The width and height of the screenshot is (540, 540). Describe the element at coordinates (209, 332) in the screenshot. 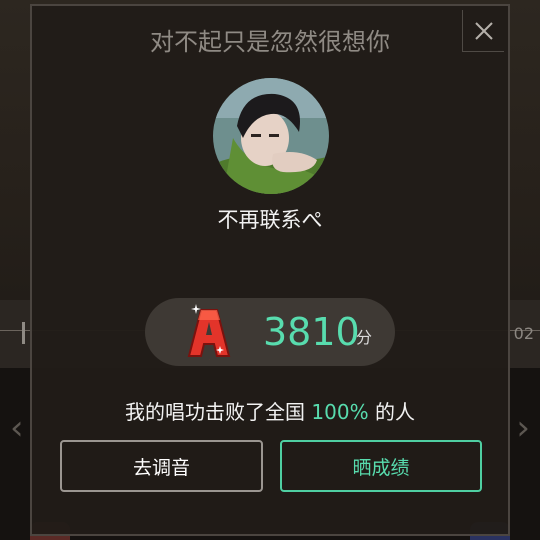

I see `grade-badge-icon: A` at that location.